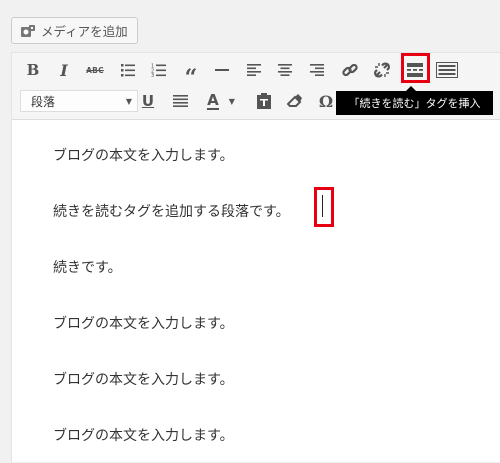  I want to click on add-media-button: メディアを追加, so click(74, 30).